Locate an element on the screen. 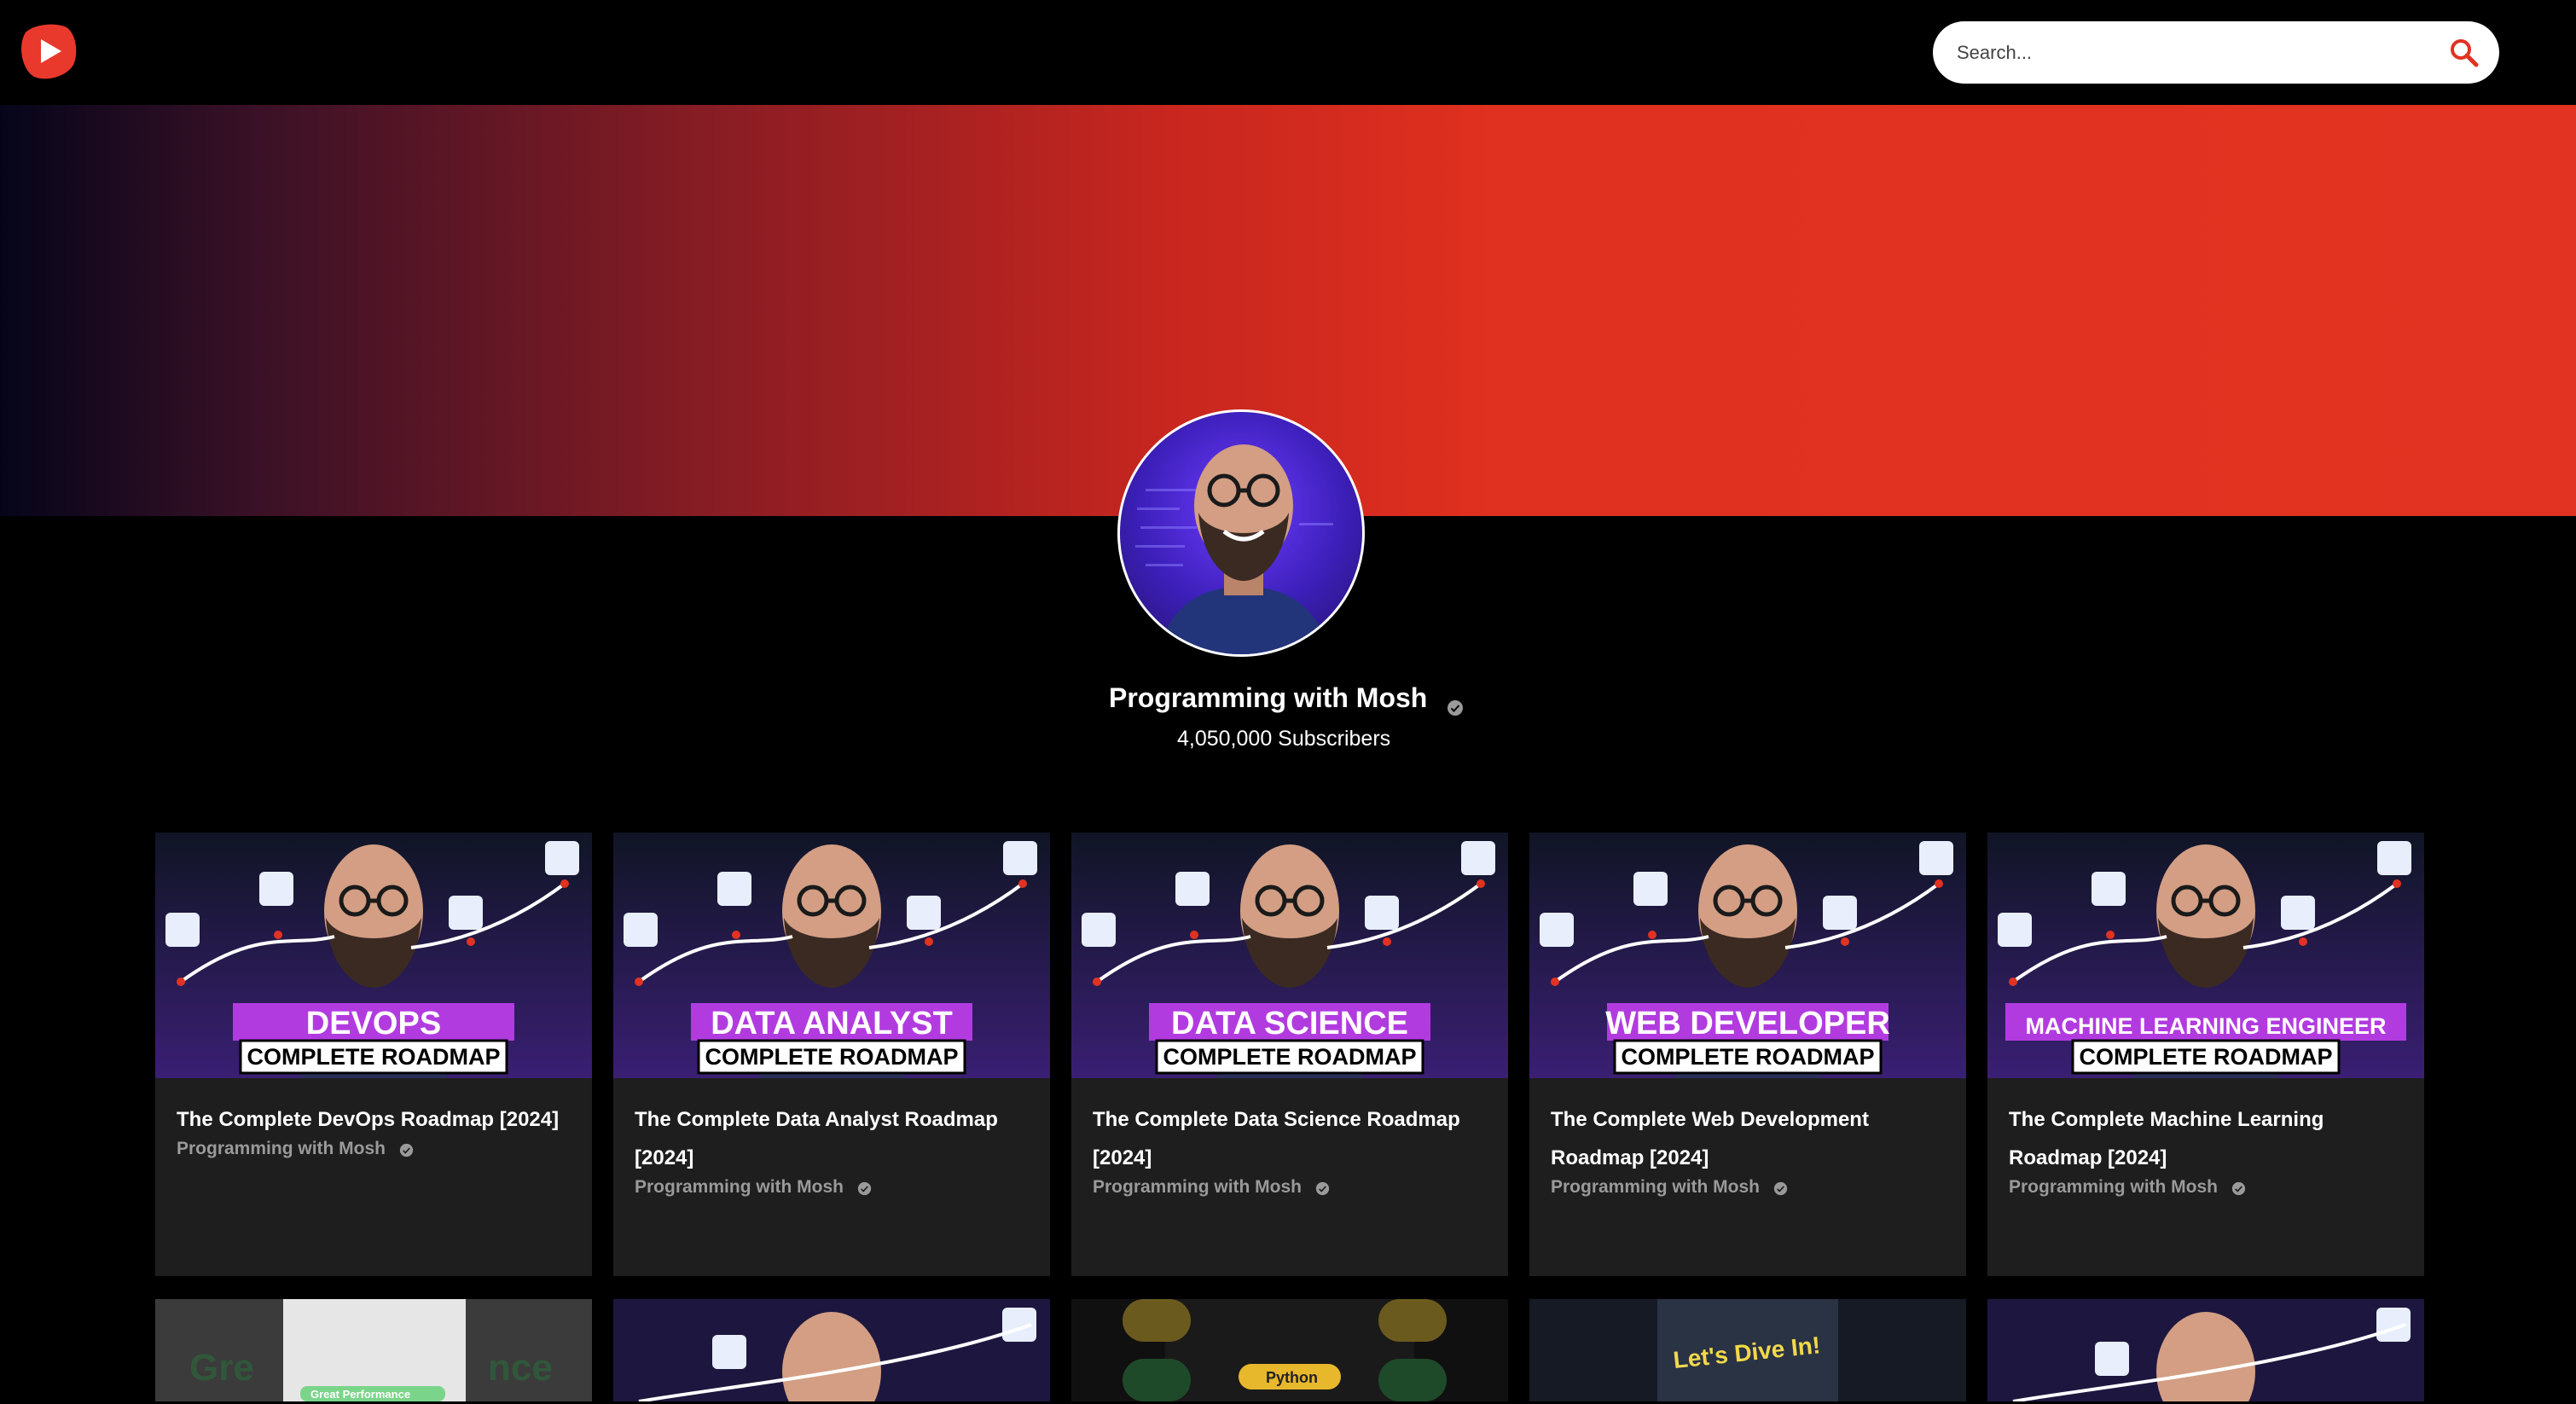 Image resolution: width=2576 pixels, height=1404 pixels. thumbnail-badge-text: DEVOPS is located at coordinates (373, 1023).